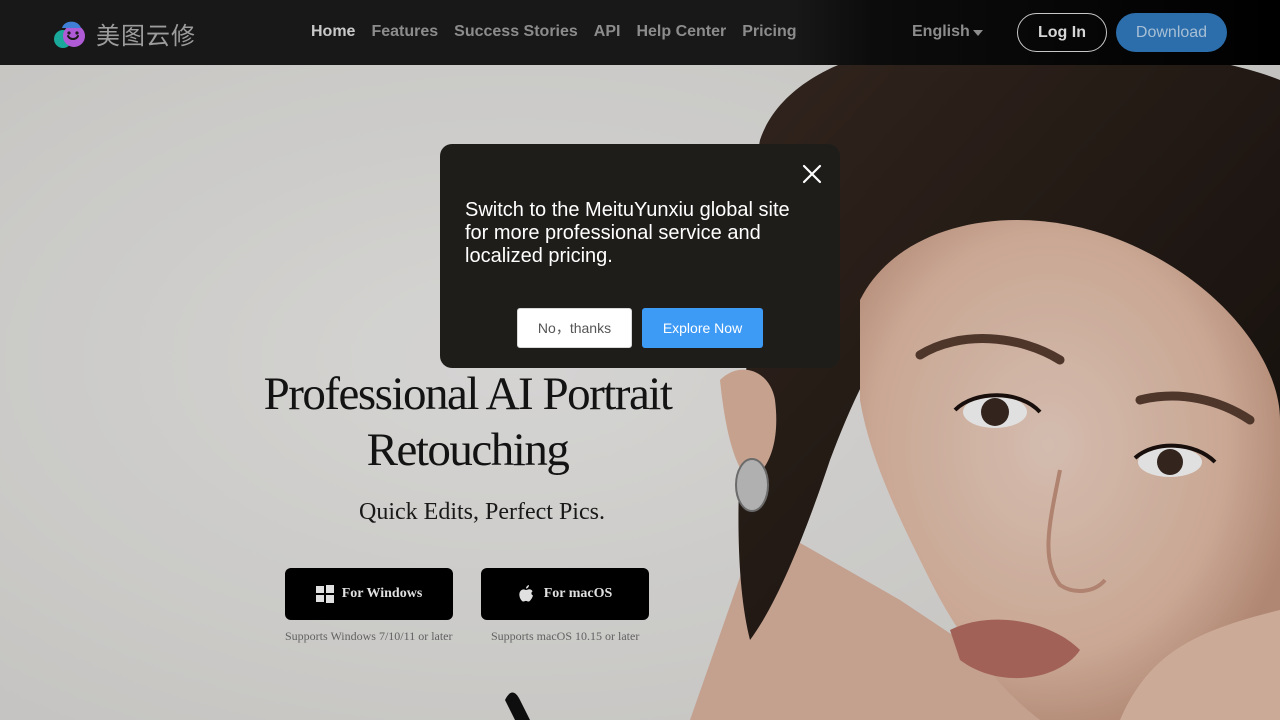 The width and height of the screenshot is (1280, 720). What do you see at coordinates (977, 32) in the screenshot?
I see `chevron-down-icon` at bounding box center [977, 32].